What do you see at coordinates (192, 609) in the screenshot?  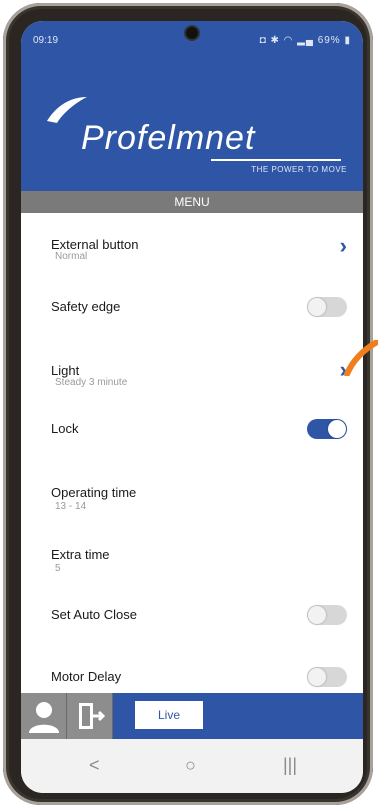 I see `menu-item-set-auto-close: Set Auto Close` at bounding box center [192, 609].